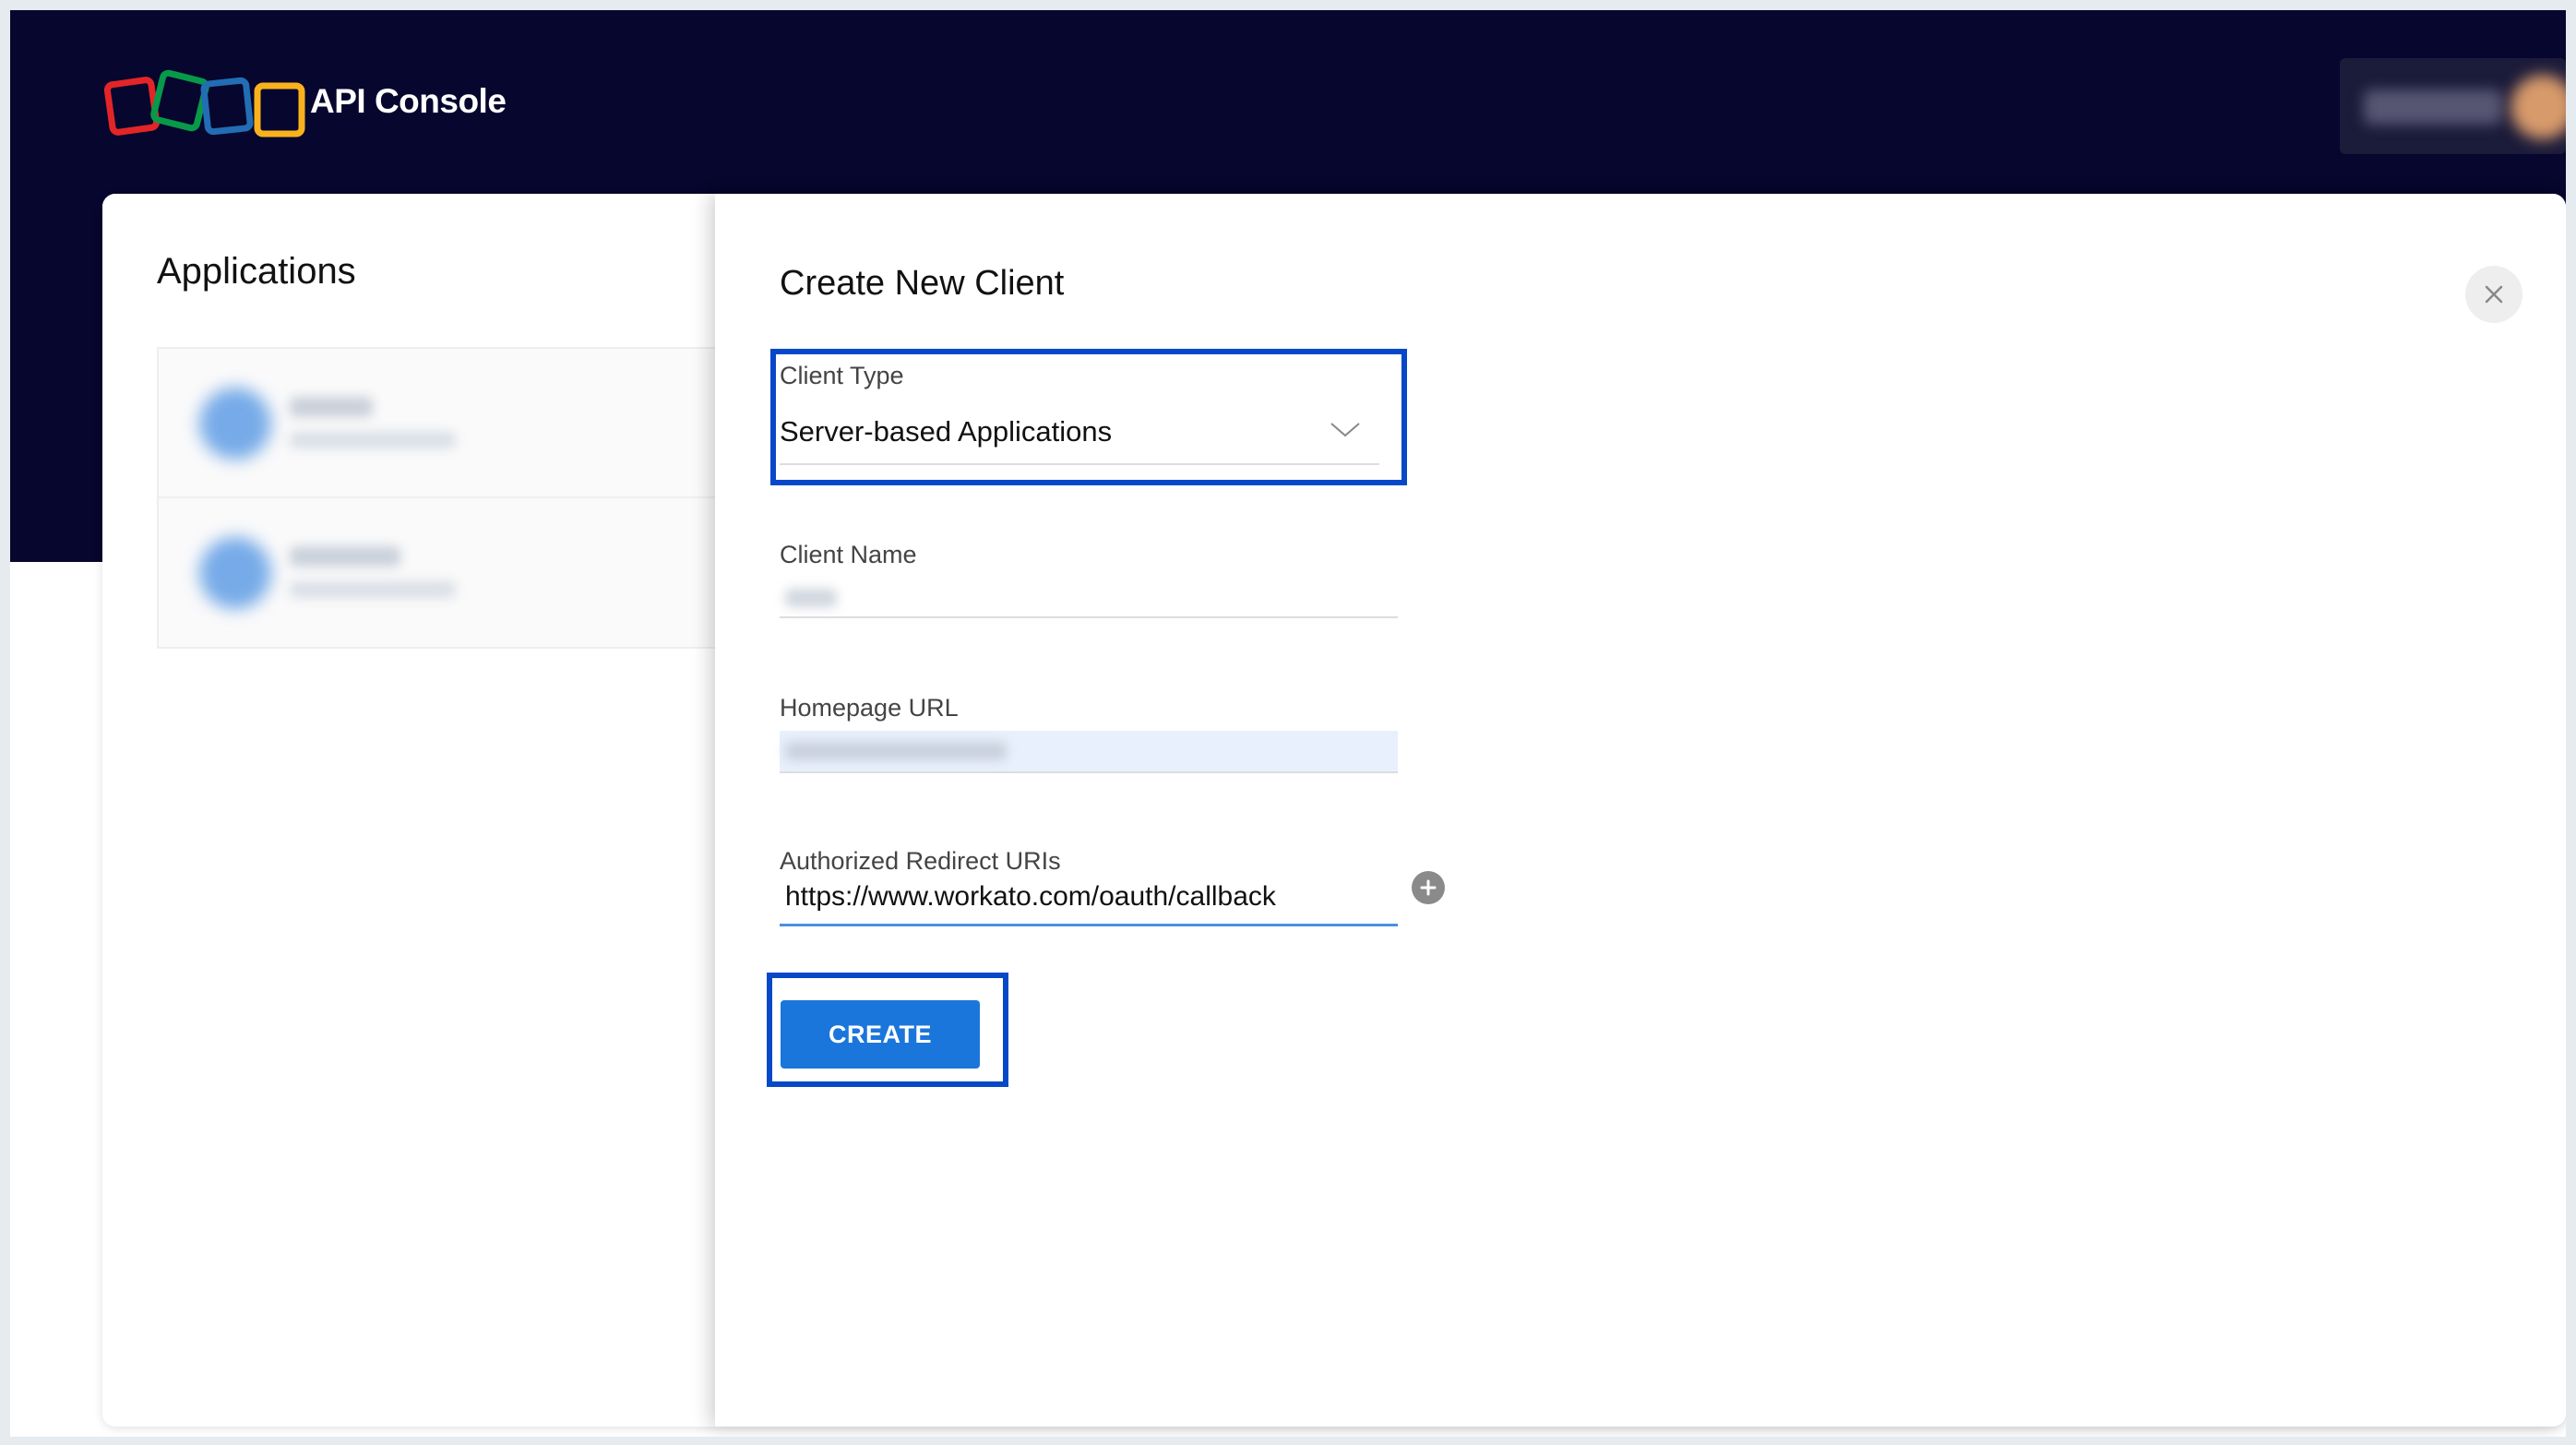  What do you see at coordinates (1089, 772) in the screenshot?
I see `homepage-url-underline` at bounding box center [1089, 772].